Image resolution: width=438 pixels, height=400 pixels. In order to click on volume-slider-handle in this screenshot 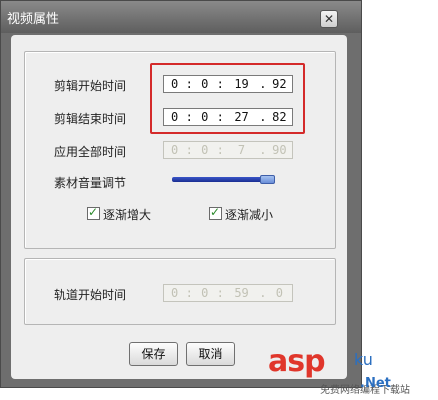, I will do `click(267, 179)`.